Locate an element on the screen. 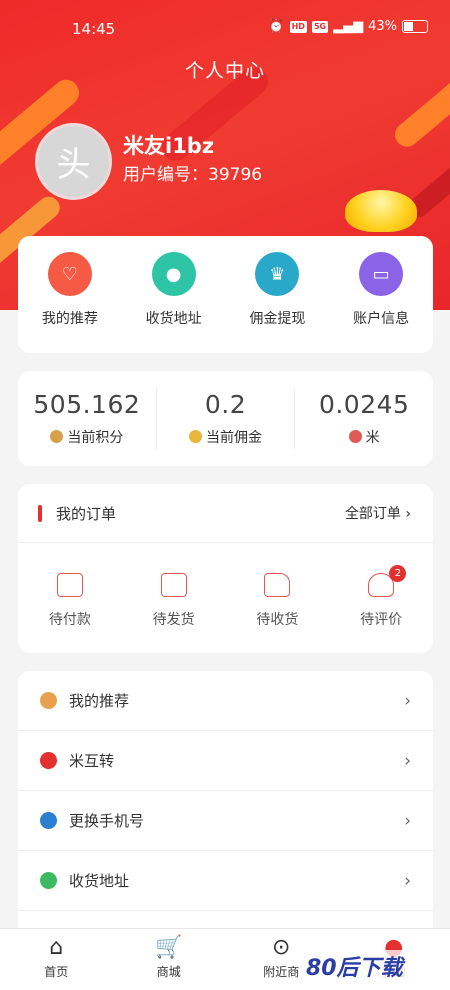 The height and width of the screenshot is (990, 450). tab-mall: 🛒 商城 is located at coordinates (169, 959).